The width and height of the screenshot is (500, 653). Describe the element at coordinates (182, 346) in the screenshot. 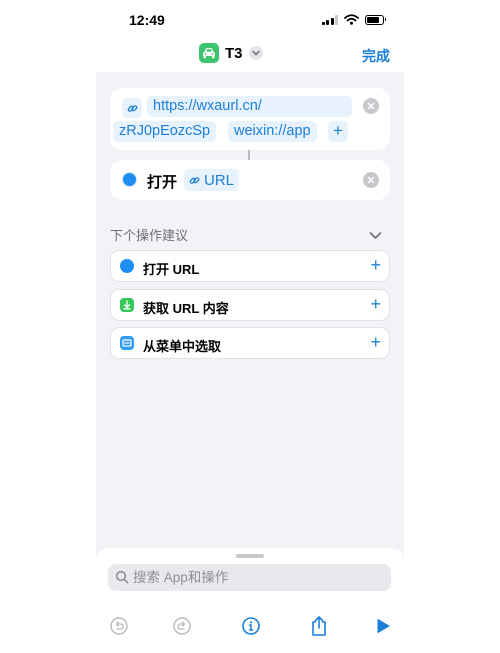

I see `suggestion-label: 从菜单中选取` at that location.